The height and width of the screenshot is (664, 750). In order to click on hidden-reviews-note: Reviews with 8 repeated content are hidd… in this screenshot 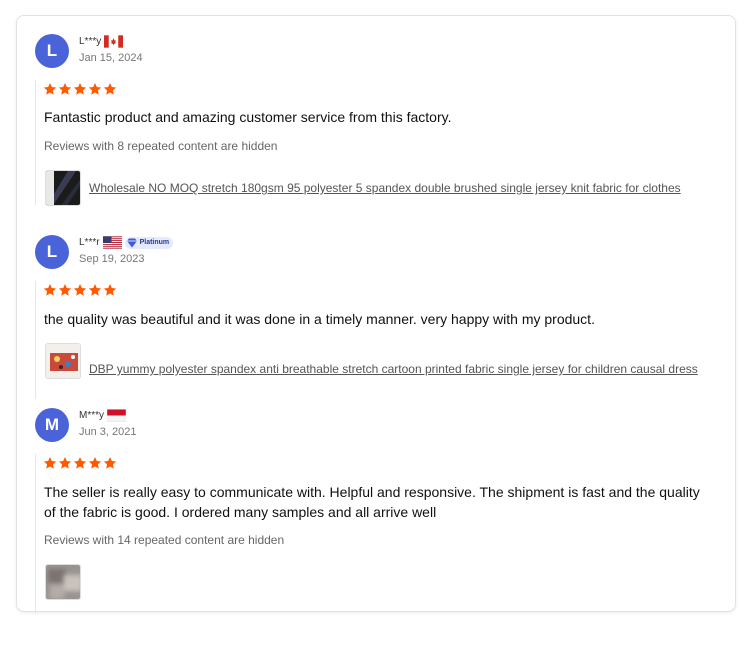, I will do `click(161, 146)`.